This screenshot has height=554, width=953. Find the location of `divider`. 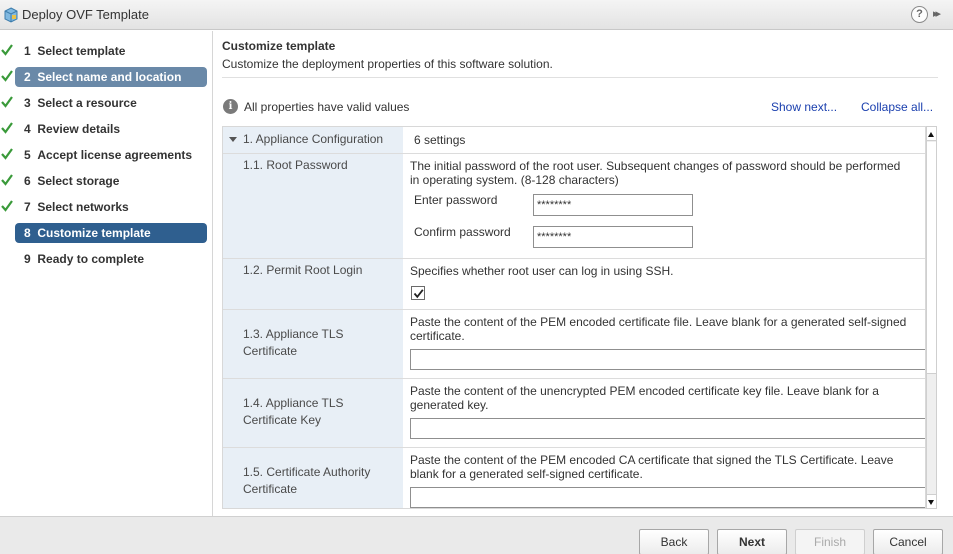

divider is located at coordinates (580, 77).